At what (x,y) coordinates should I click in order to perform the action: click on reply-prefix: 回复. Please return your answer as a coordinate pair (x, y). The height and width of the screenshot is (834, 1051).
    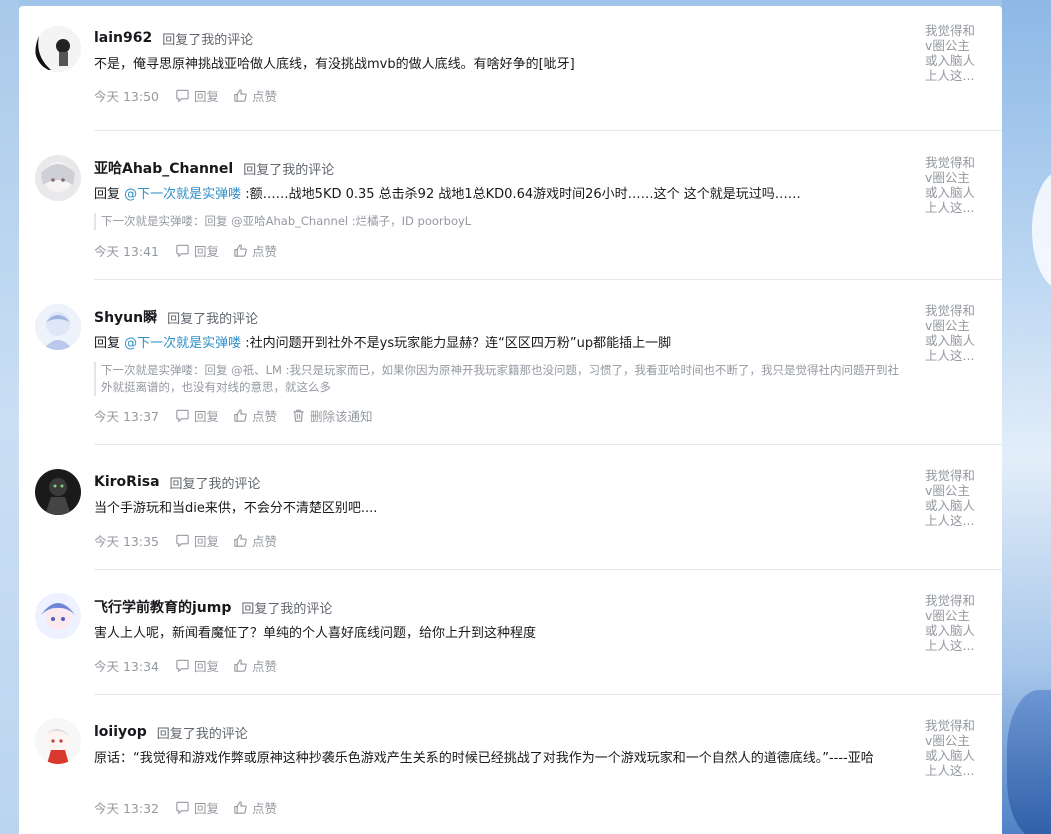
    Looking at the image, I should click on (109, 343).